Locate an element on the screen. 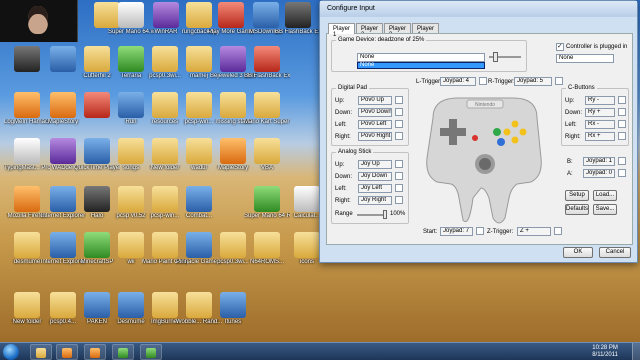 This screenshot has width=640, height=360. a-button-field: Joypad: 0 is located at coordinates (599, 173).